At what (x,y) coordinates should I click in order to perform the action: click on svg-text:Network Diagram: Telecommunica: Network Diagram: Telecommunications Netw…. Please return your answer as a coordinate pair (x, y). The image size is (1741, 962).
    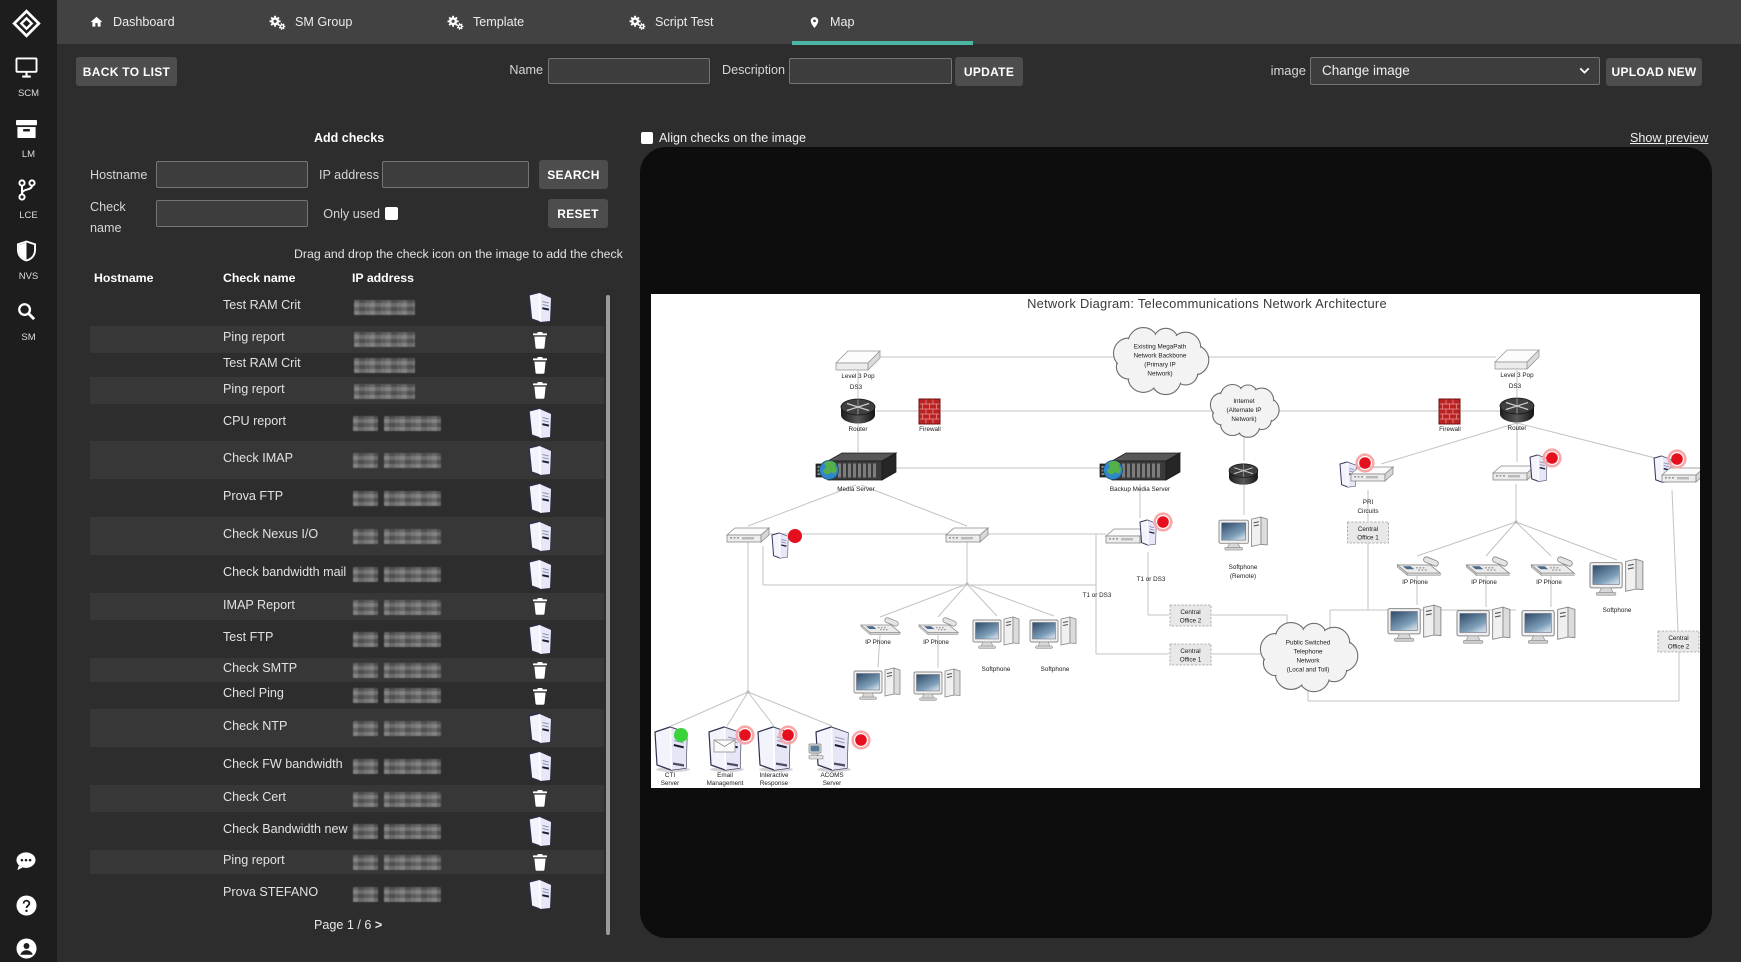
    Looking at the image, I should click on (1207, 303).